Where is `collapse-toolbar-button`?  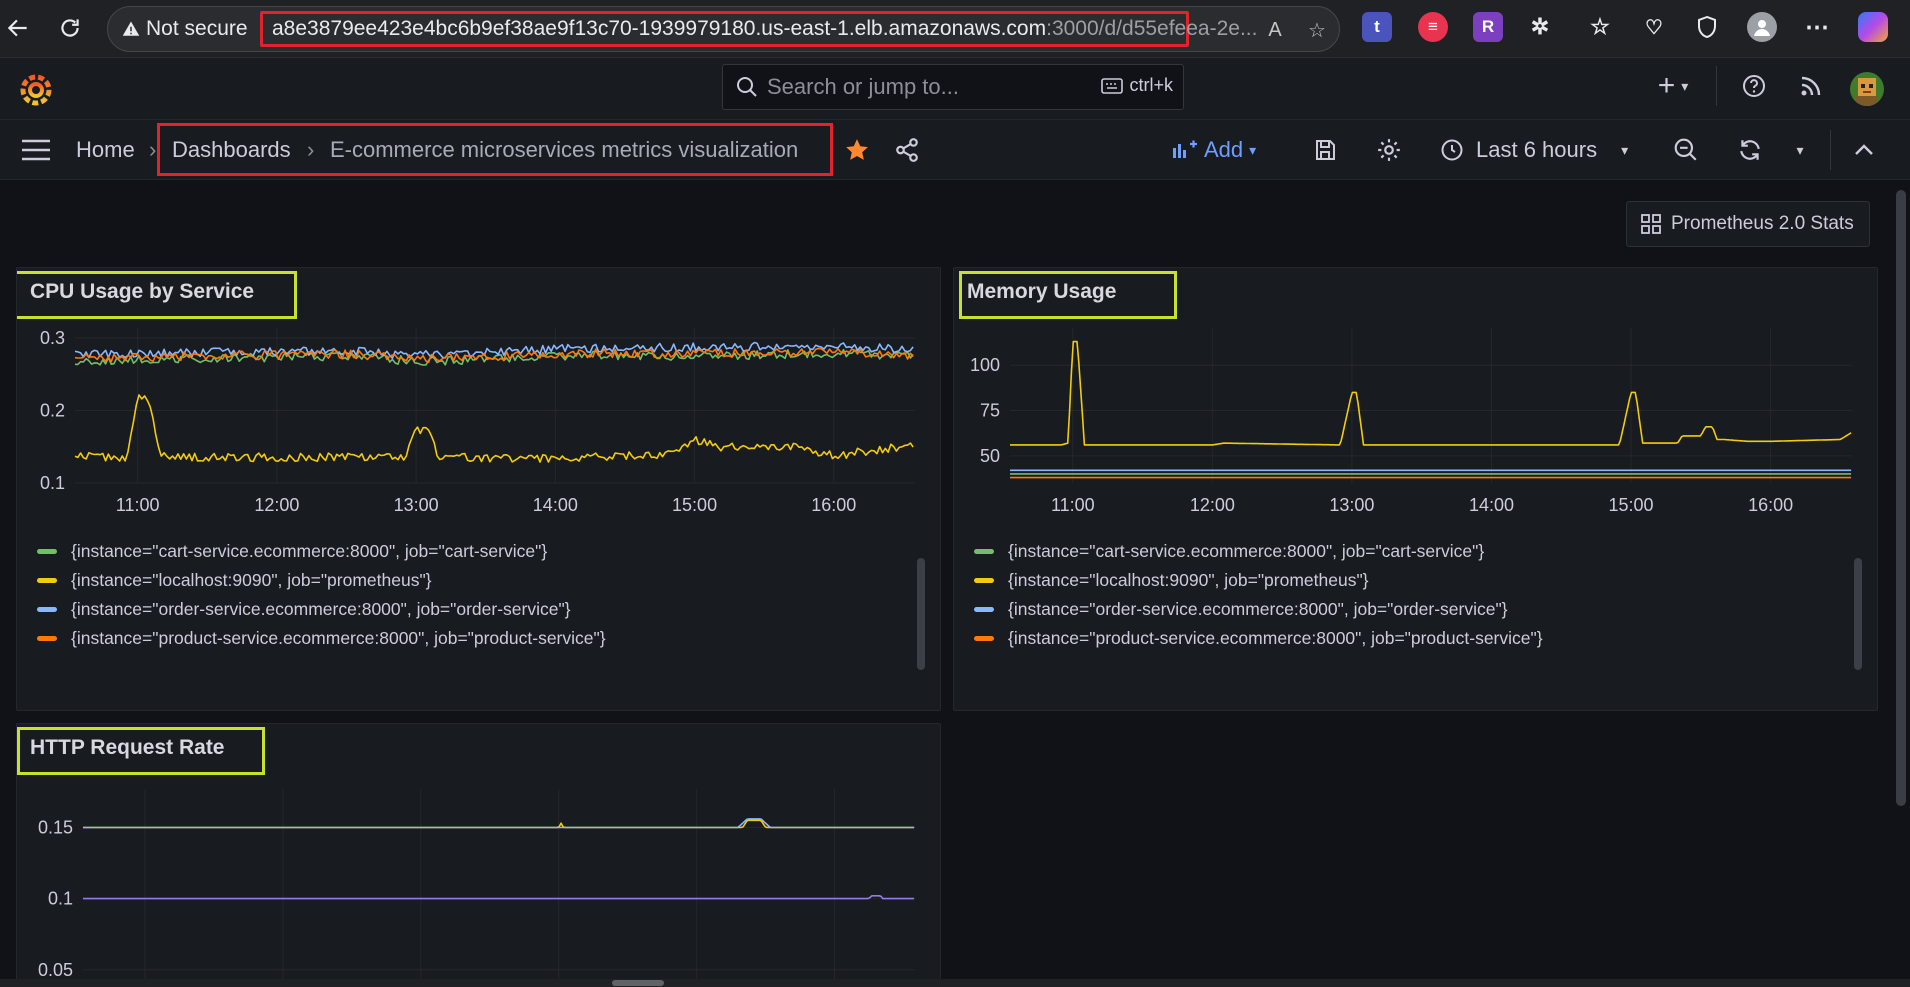
collapse-toolbar-button is located at coordinates (1864, 150).